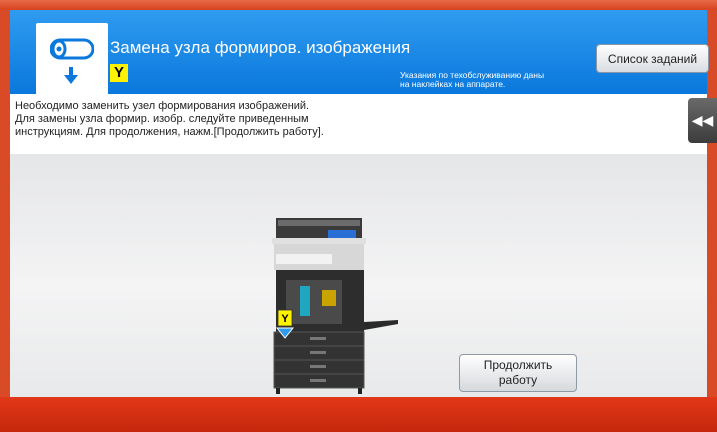 This screenshot has height=432, width=717. Describe the element at coordinates (119, 73) in the screenshot. I see `color-badge-yellow: Y` at that location.